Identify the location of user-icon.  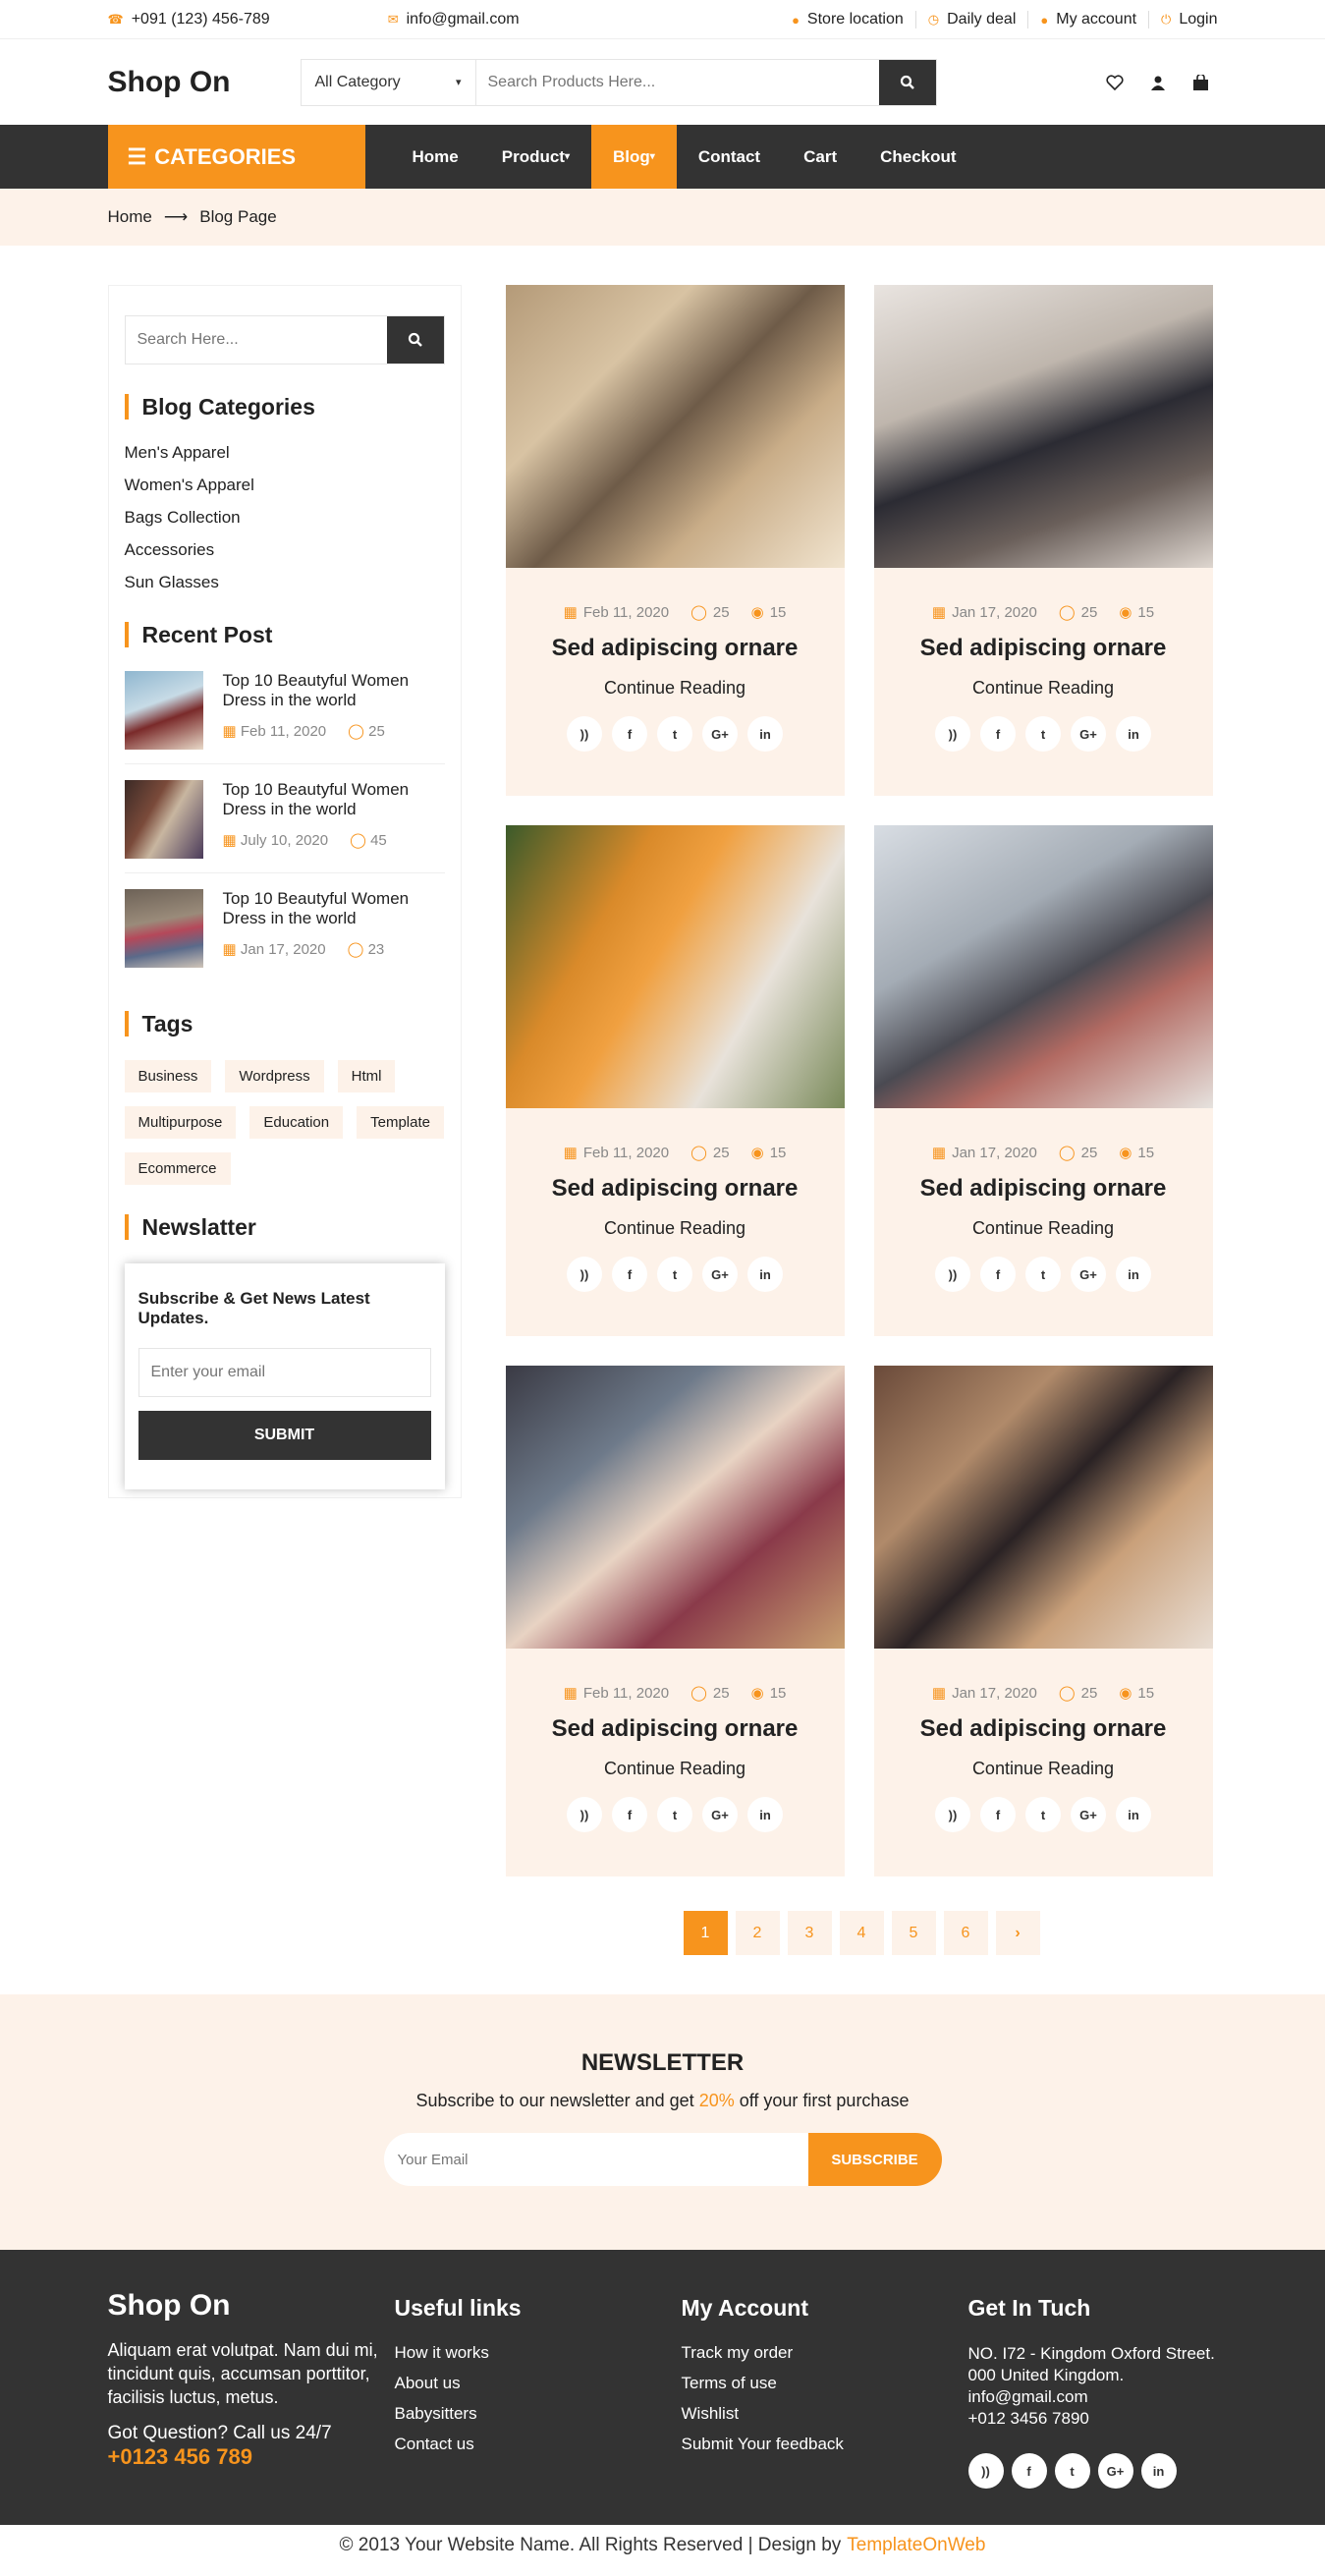
(1158, 82).